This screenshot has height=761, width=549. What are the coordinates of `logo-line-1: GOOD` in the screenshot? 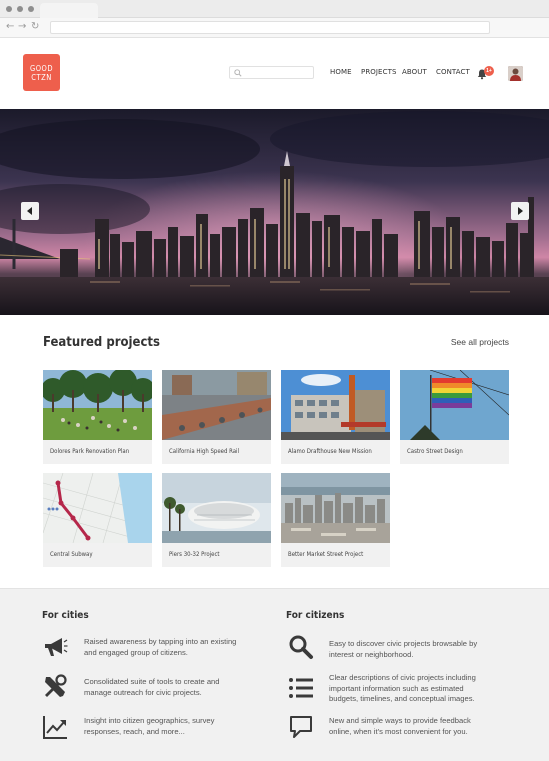 It's located at (41, 68).